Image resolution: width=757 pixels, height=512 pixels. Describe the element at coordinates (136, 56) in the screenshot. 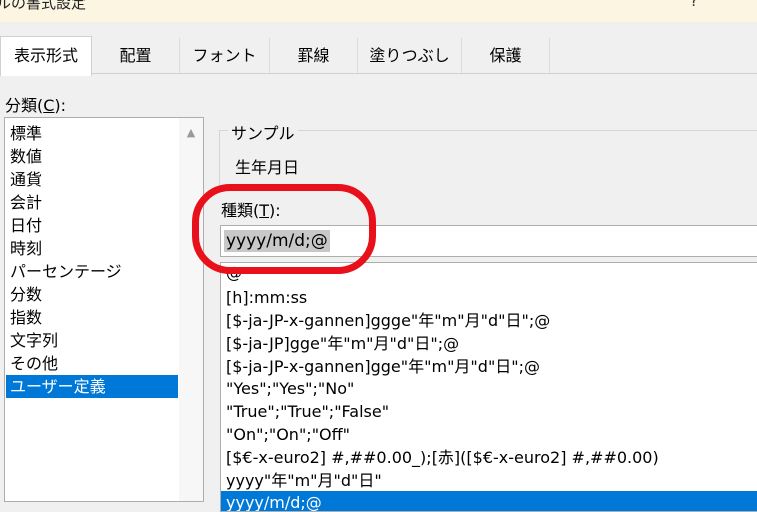

I see `tab-alignment: 配置` at that location.